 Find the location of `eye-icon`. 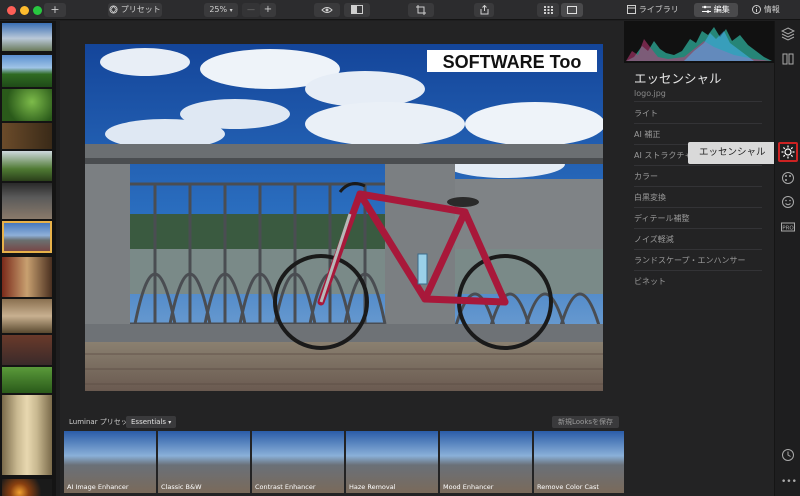

eye-icon is located at coordinates (327, 9).